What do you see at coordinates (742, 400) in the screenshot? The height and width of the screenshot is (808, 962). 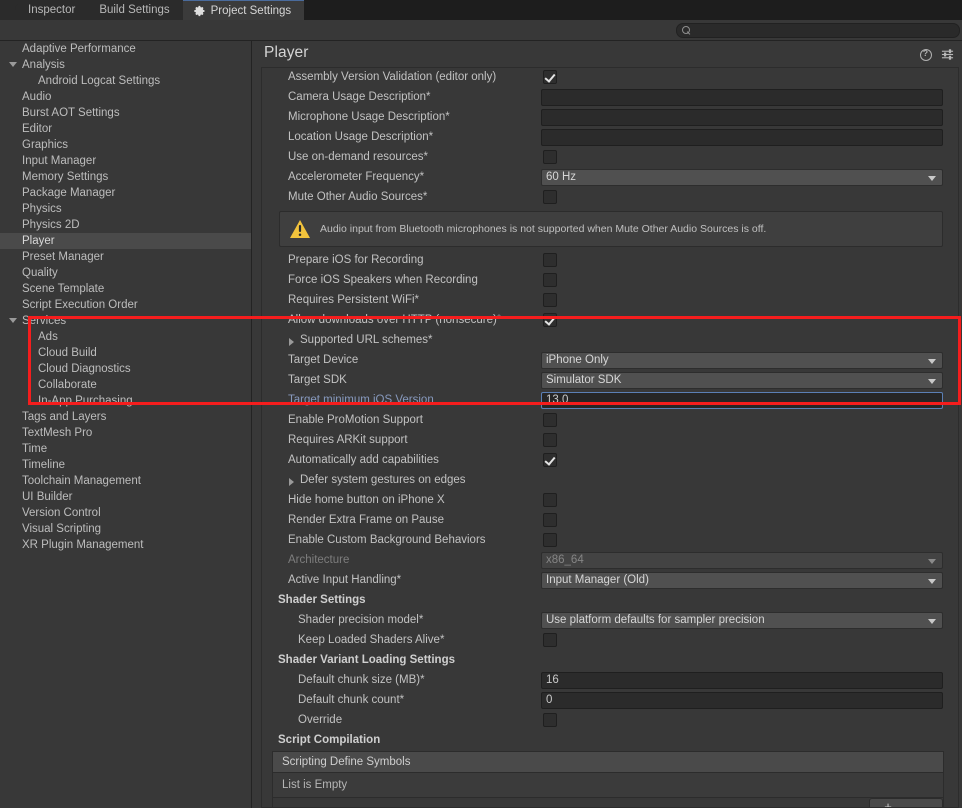 I see `target-minimum-ios-version-input: 13.0` at bounding box center [742, 400].